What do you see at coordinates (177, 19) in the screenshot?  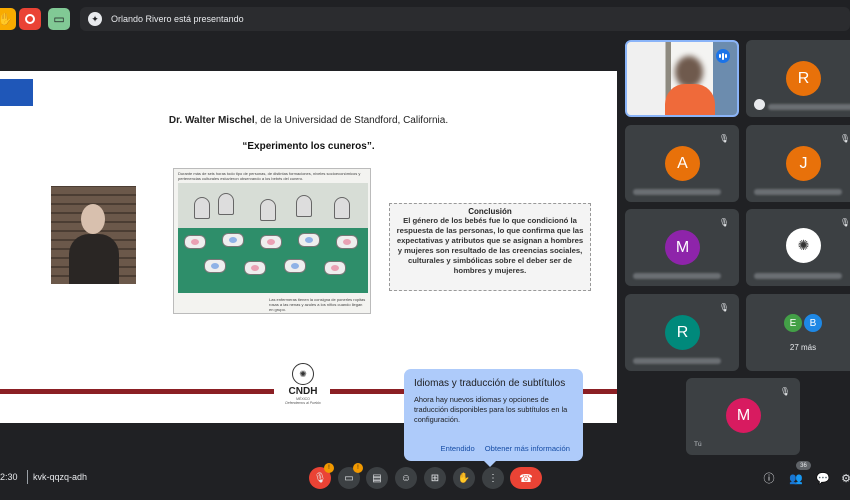 I see `presenting-text: Orlando Rivero está presentando` at bounding box center [177, 19].